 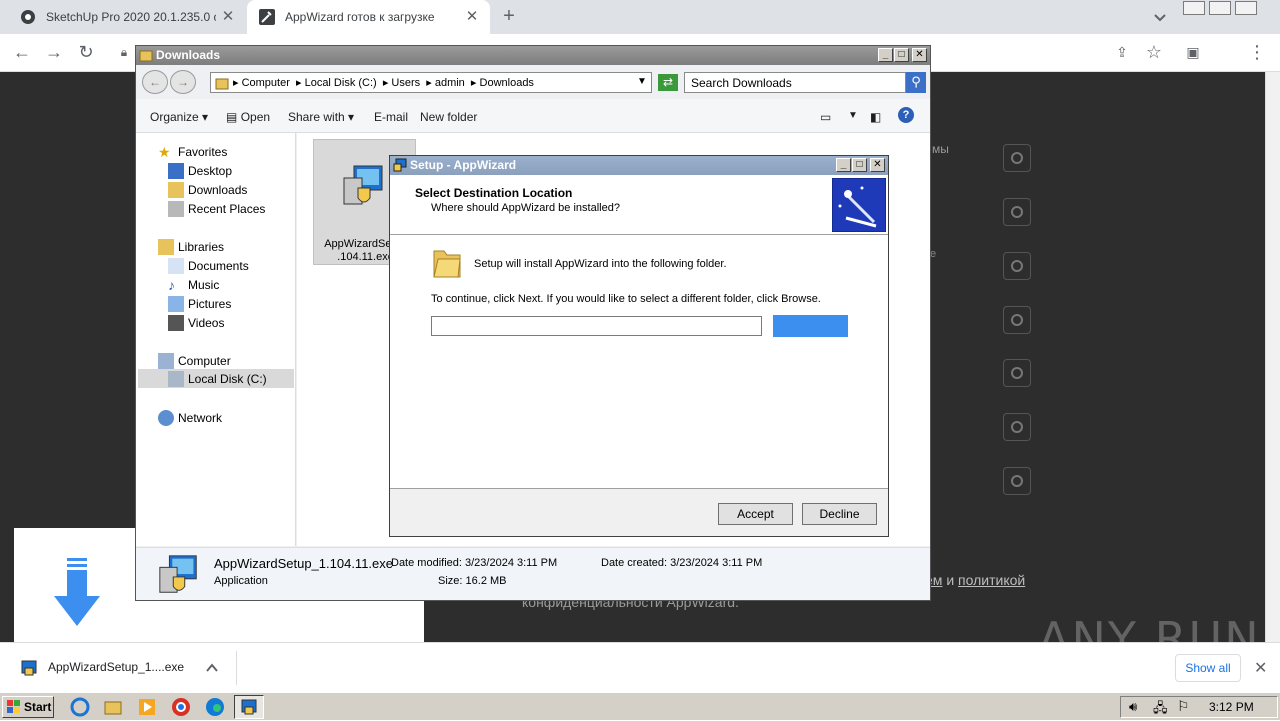 What do you see at coordinates (450, 83) in the screenshot?
I see `breadcrumb-admin: admin` at bounding box center [450, 83].